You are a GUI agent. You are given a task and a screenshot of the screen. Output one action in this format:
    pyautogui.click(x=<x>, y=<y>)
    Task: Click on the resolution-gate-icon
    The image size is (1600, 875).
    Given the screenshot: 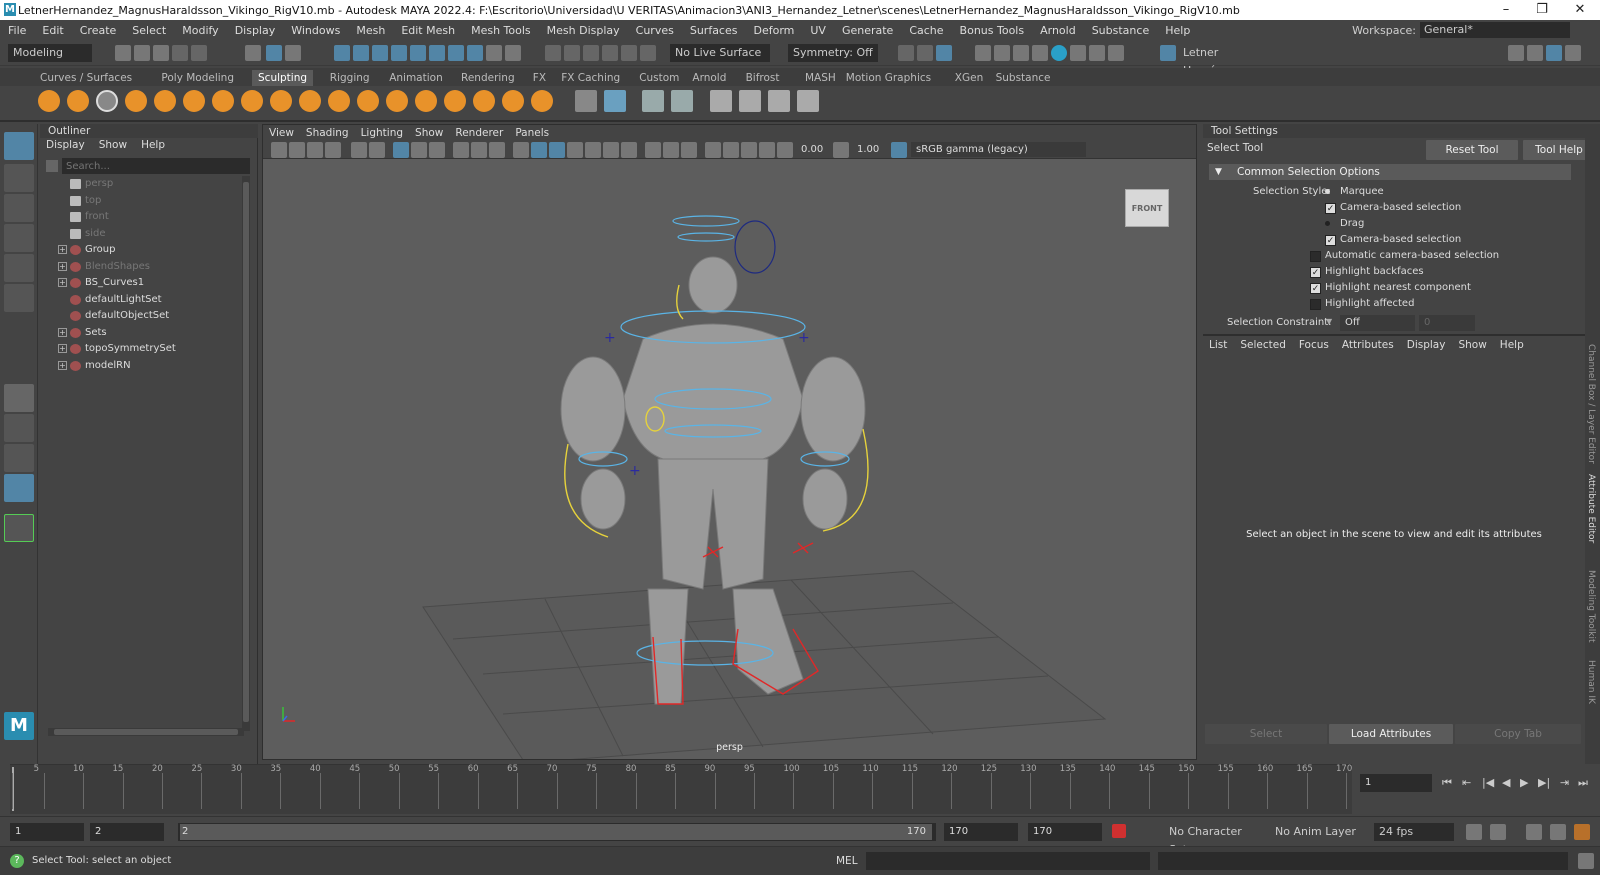 What is the action you would take?
    pyautogui.click(x=437, y=150)
    